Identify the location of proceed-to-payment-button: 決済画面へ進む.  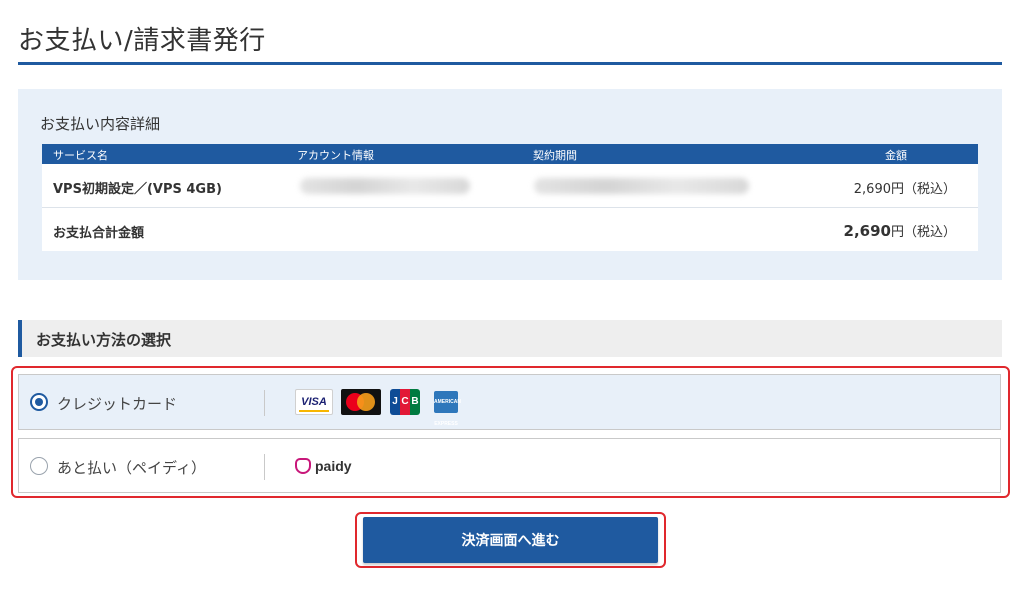
(510, 540).